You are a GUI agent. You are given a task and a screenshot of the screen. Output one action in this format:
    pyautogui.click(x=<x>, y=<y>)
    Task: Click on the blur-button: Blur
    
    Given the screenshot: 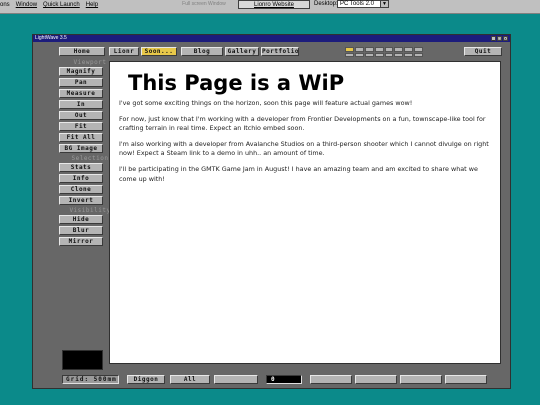 What is the action you would take?
    pyautogui.click(x=81, y=230)
    